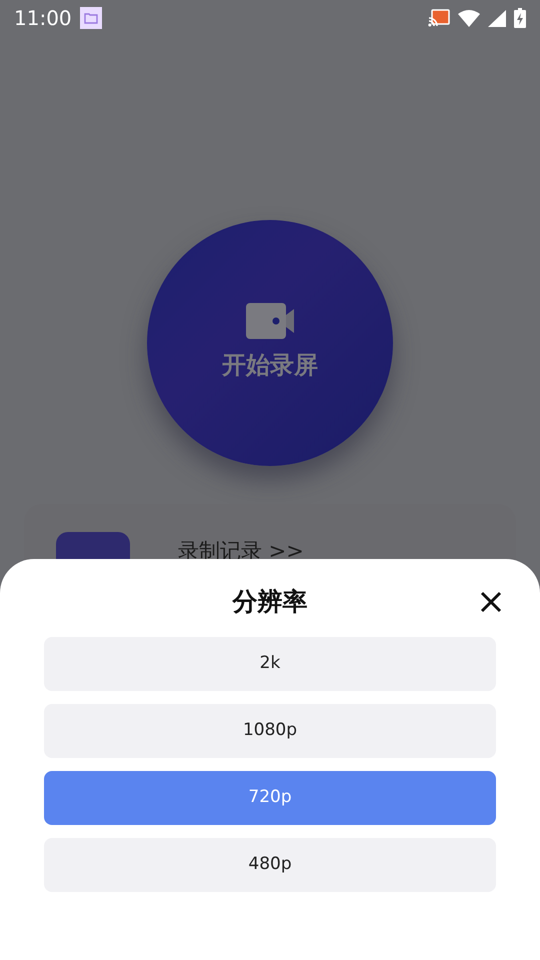  What do you see at coordinates (270, 321) in the screenshot?
I see `video-camera-icon` at bounding box center [270, 321].